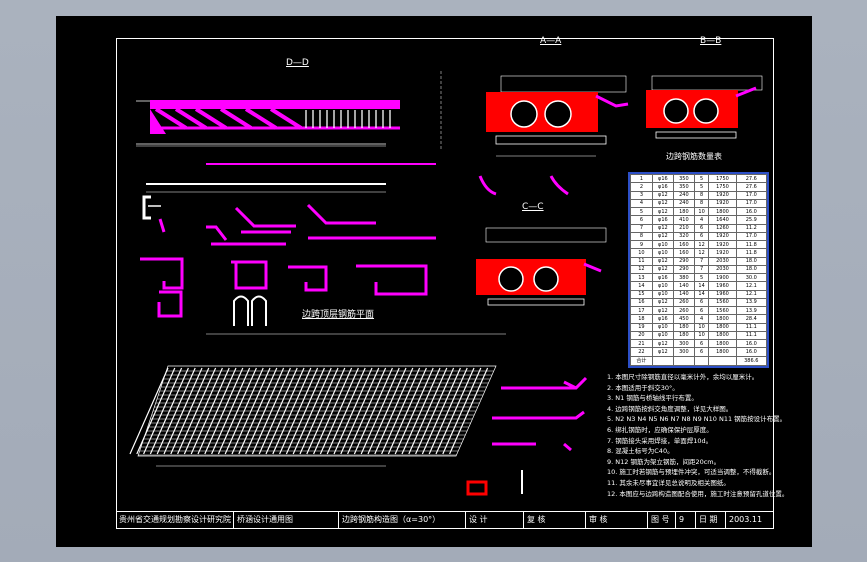  What do you see at coordinates (722, 302) in the screenshot?
I see `table-cell: 1560` at bounding box center [722, 302].